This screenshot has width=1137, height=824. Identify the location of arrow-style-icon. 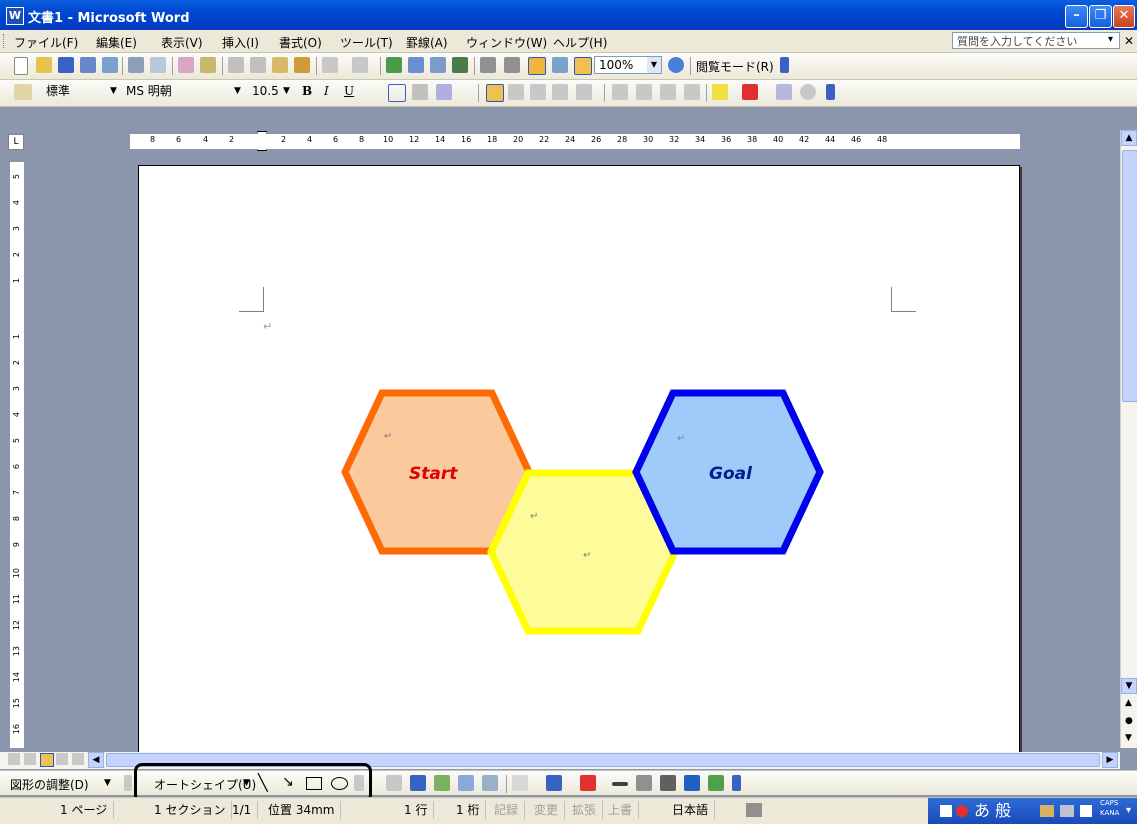
(668, 783).